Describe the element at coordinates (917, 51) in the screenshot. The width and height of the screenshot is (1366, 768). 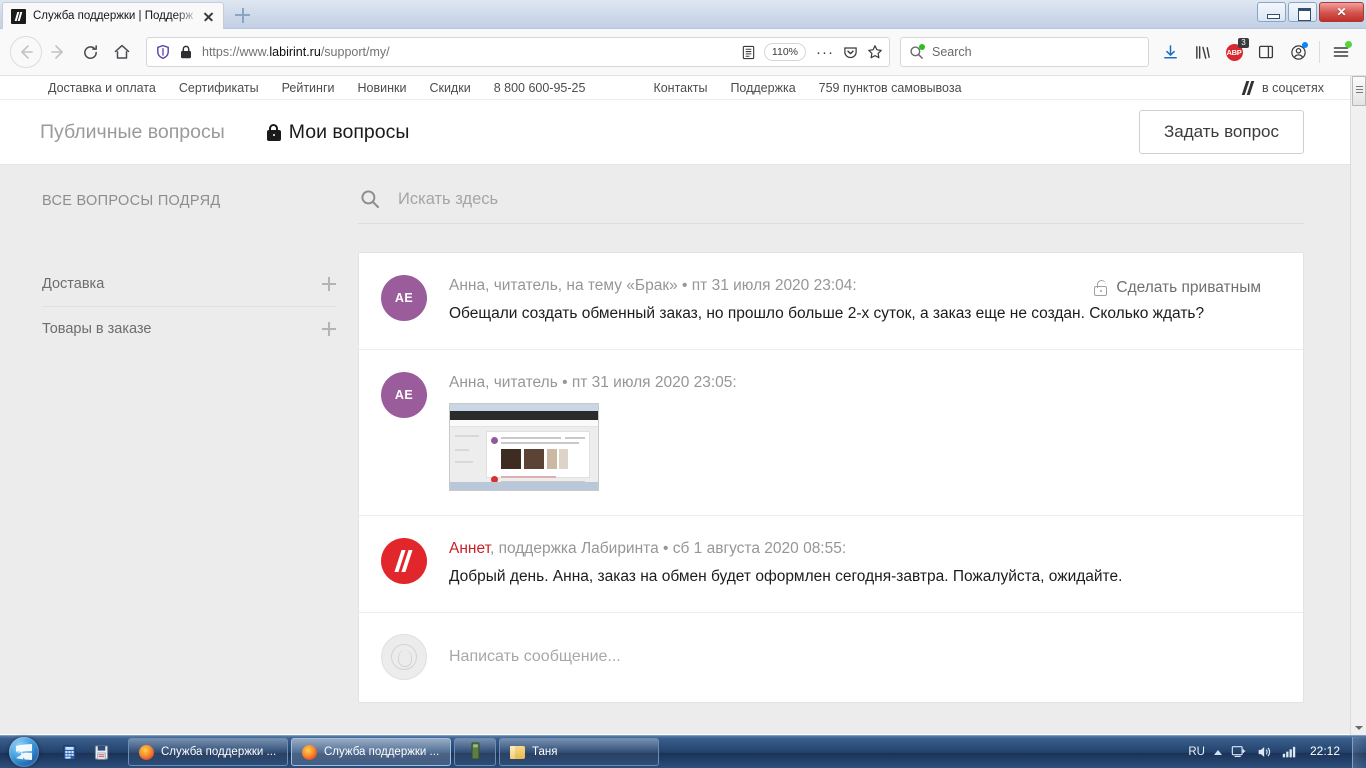
I see `search-engine-icon` at that location.